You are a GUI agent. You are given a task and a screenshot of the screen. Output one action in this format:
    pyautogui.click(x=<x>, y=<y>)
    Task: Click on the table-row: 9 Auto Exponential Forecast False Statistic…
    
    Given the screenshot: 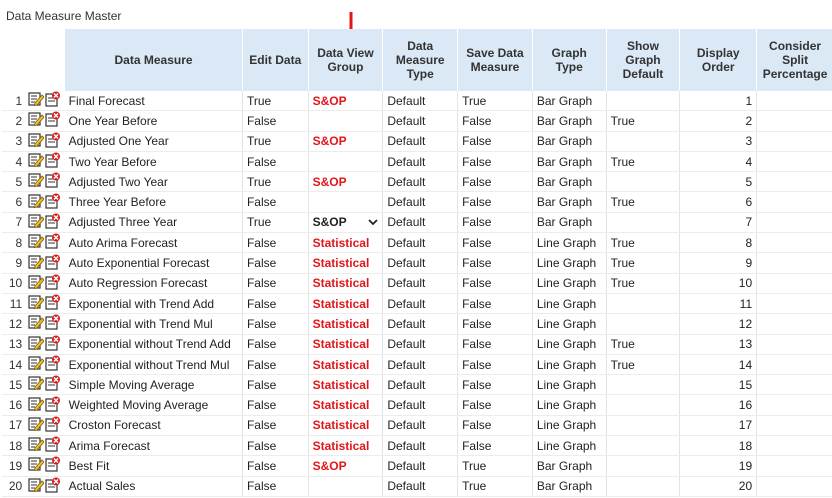 What is the action you would take?
    pyautogui.click(x=417, y=263)
    